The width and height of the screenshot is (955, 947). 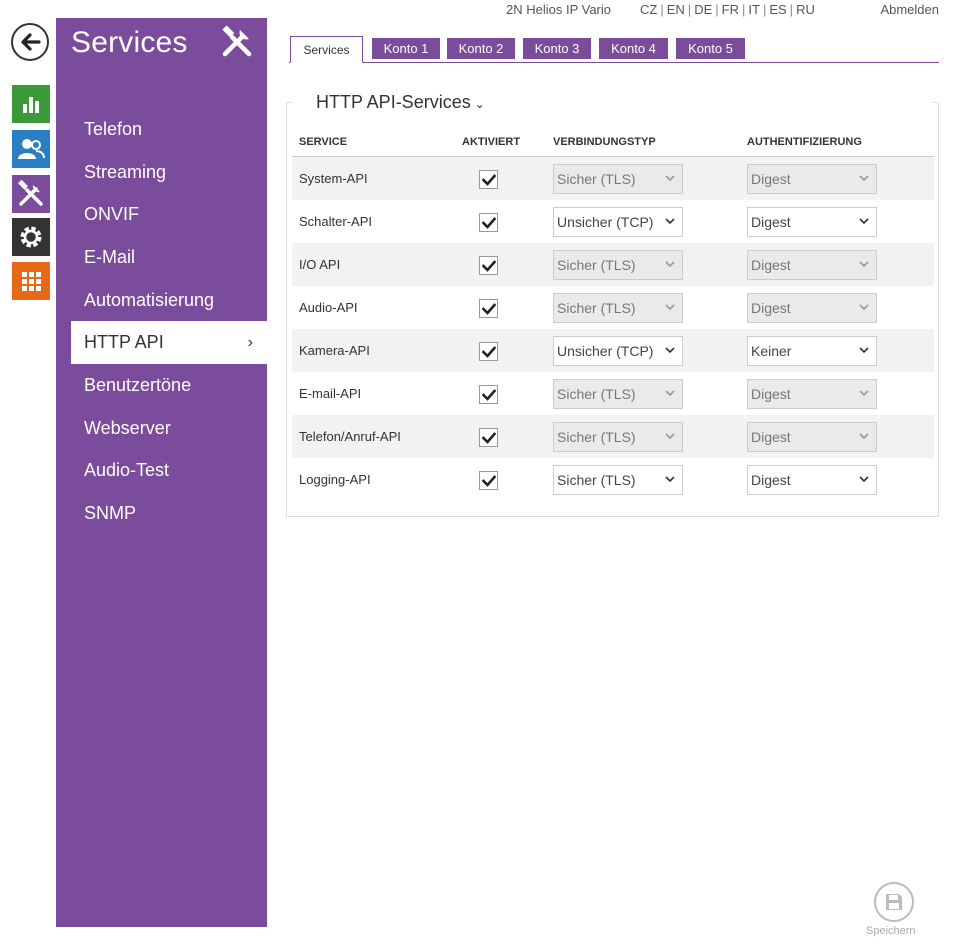 What do you see at coordinates (491, 142) in the screenshot?
I see `col-enabled: AKTIVIERT` at bounding box center [491, 142].